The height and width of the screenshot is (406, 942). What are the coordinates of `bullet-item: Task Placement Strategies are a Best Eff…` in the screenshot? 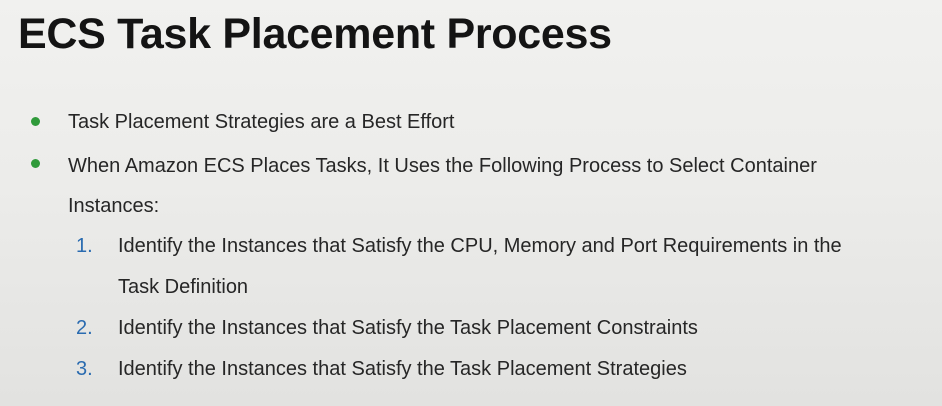 It's located at (471, 122).